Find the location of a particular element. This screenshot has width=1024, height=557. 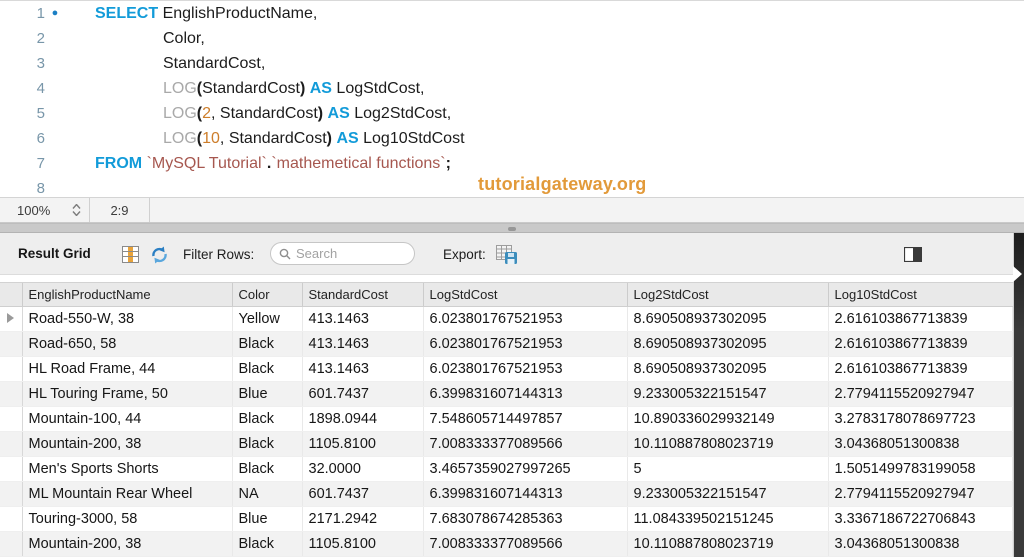

column-header: StandardCost is located at coordinates (362, 294).